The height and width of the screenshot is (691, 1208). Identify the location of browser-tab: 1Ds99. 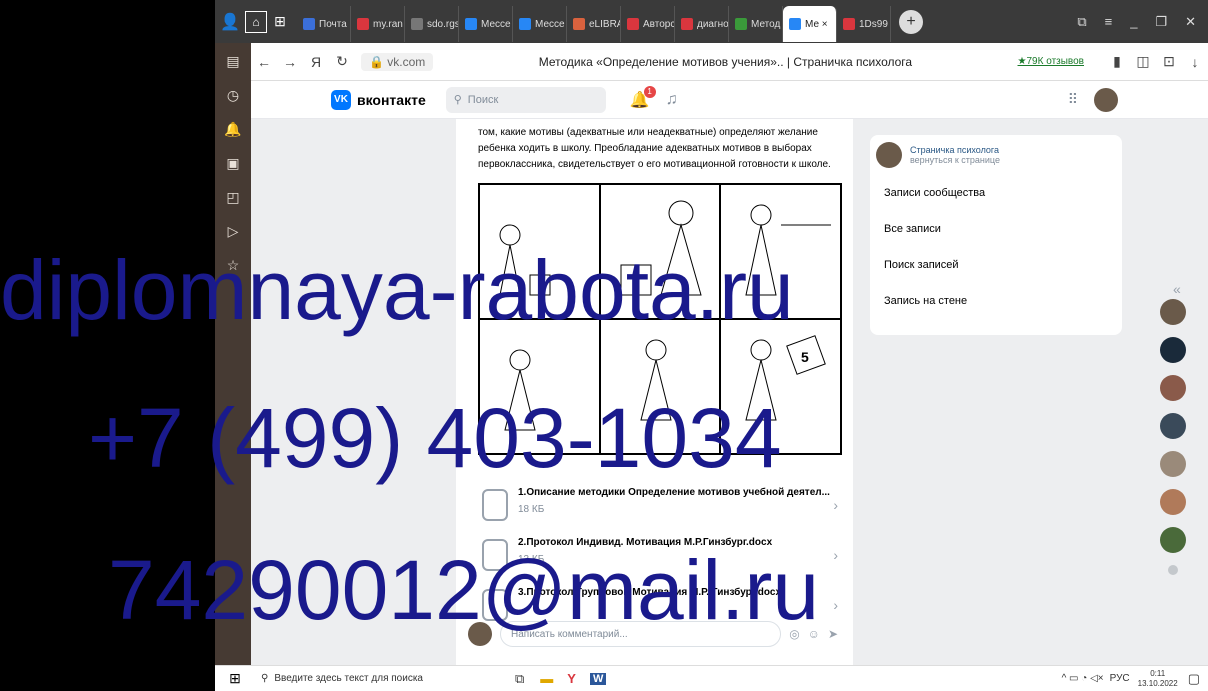
(864, 24).